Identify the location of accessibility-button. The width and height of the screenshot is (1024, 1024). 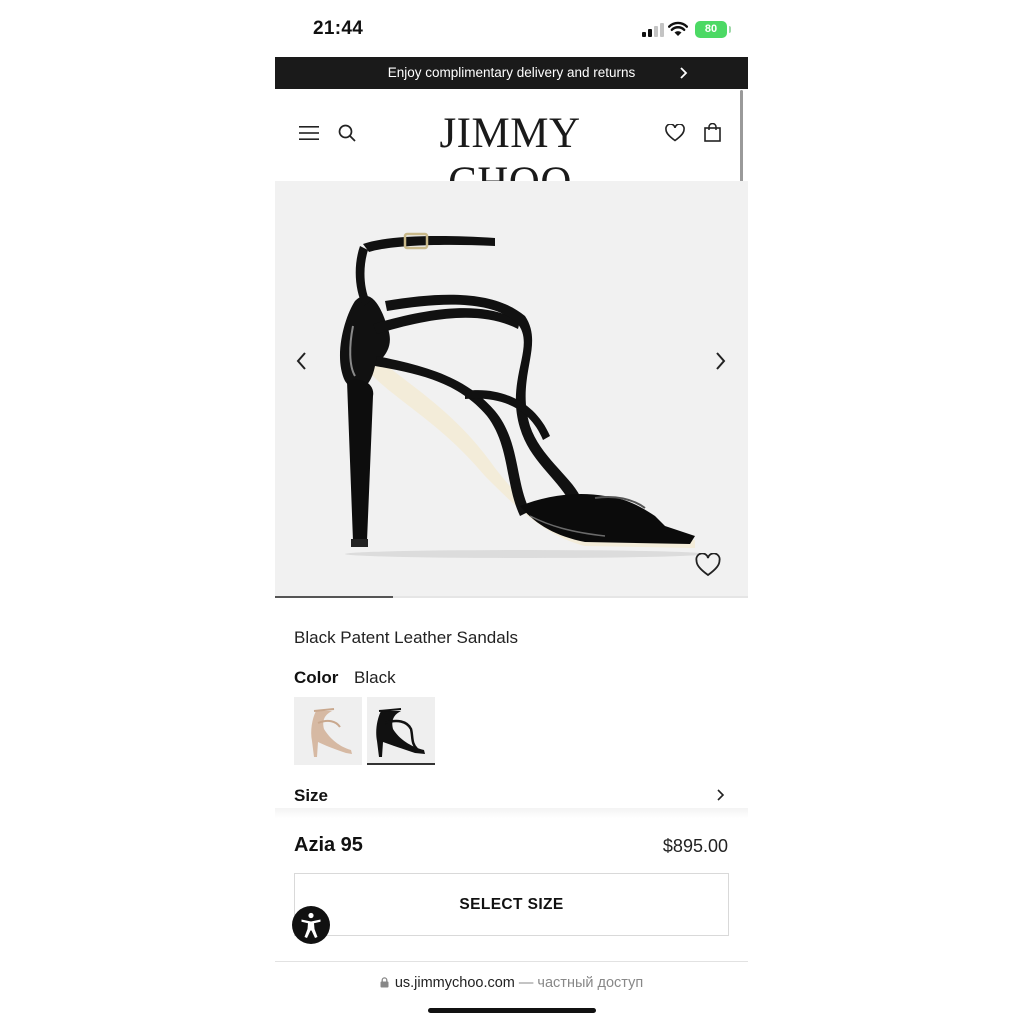
(311, 925).